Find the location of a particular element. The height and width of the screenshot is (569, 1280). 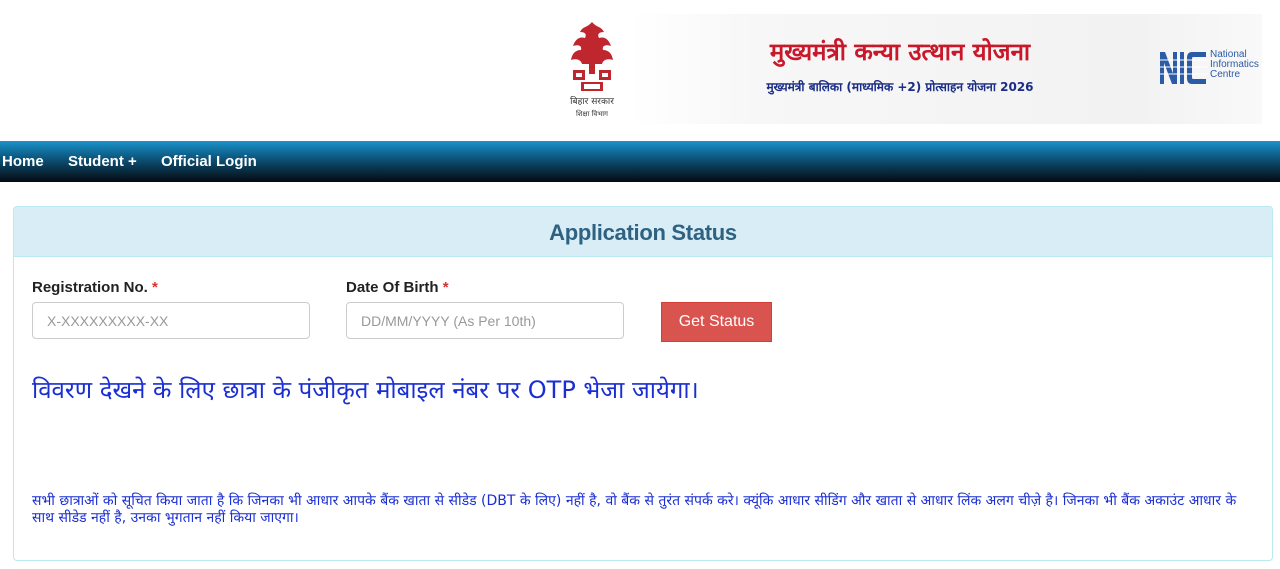

get-status-button: Get Status is located at coordinates (716, 322).